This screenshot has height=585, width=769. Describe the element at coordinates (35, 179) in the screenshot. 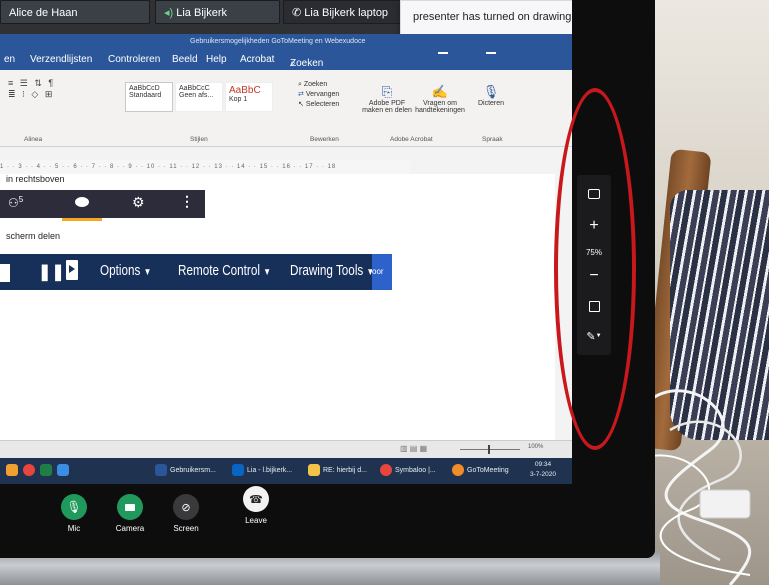

I see `doc-text-top: in rechtsboven` at that location.